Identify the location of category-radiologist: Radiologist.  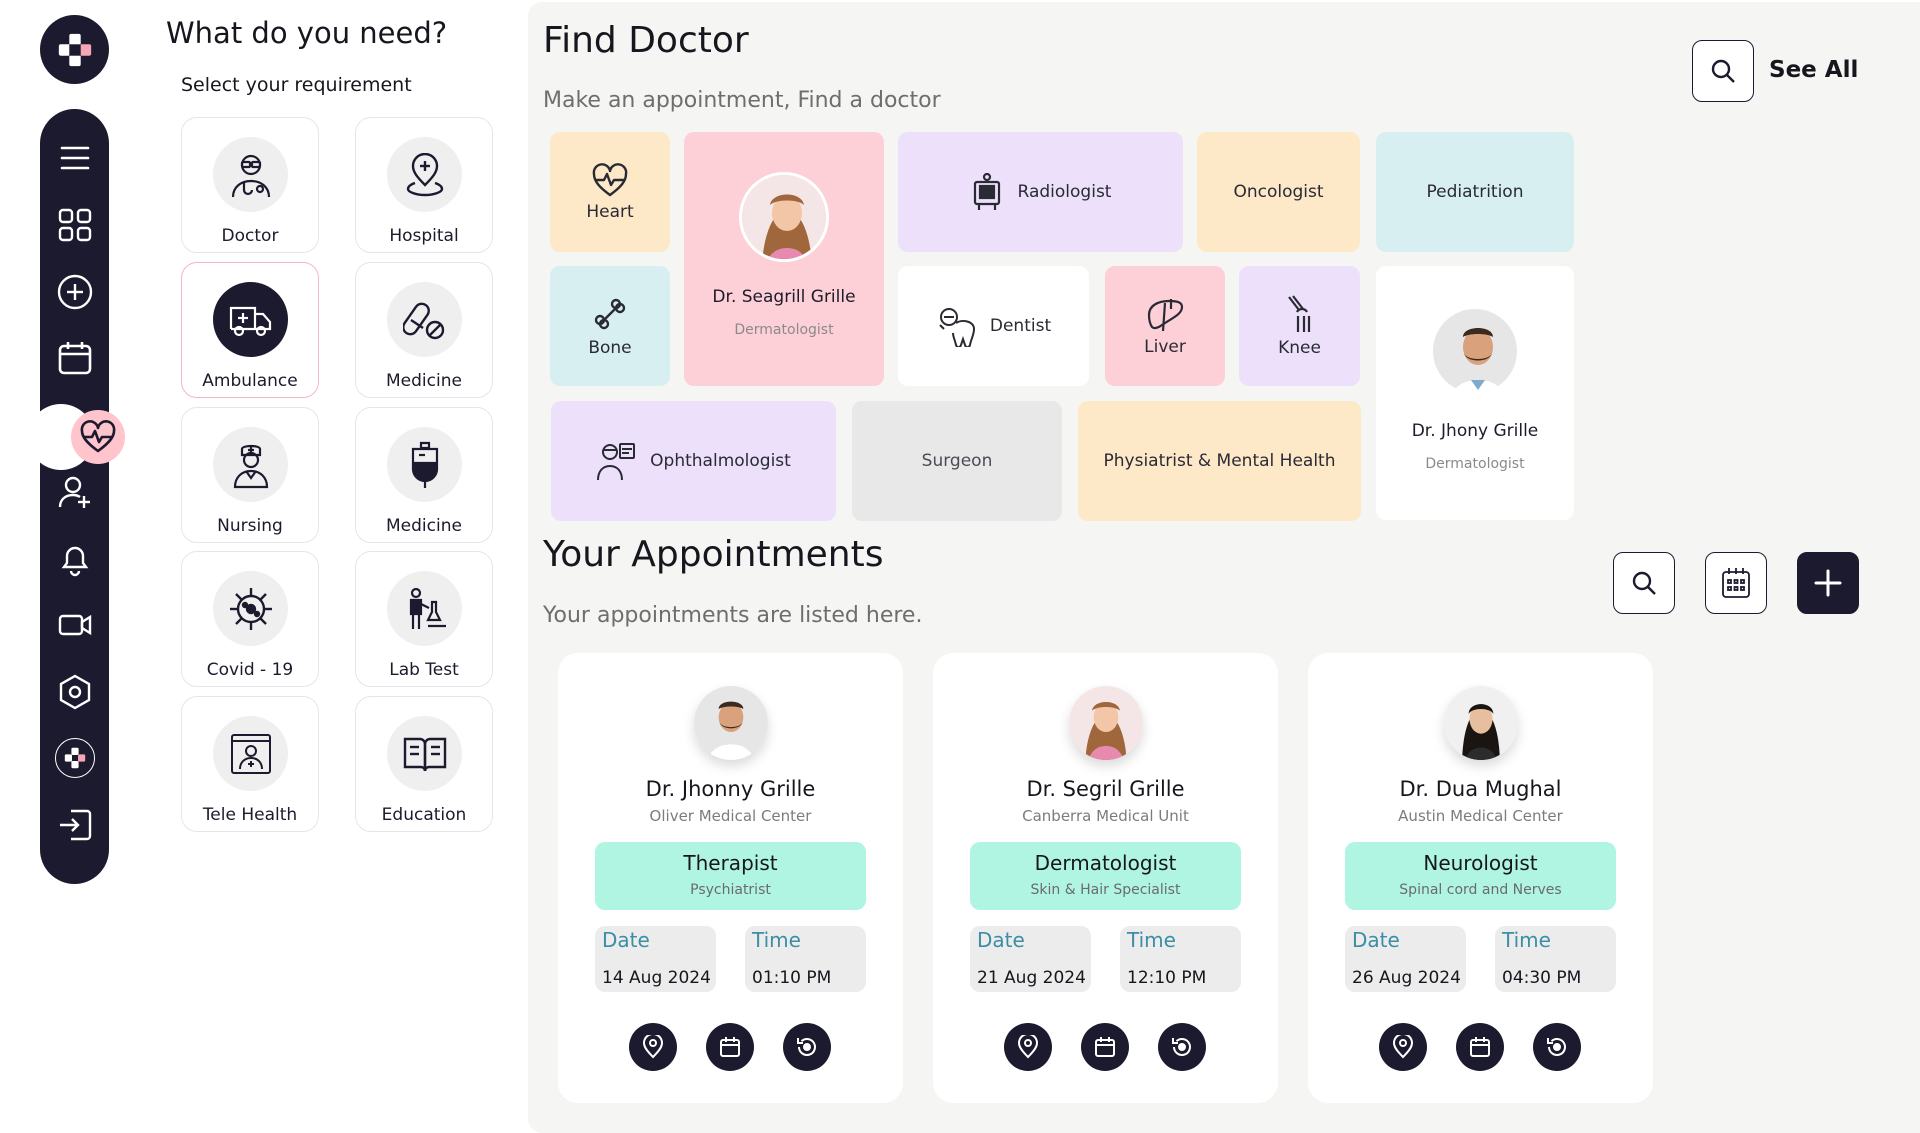
(1040, 192).